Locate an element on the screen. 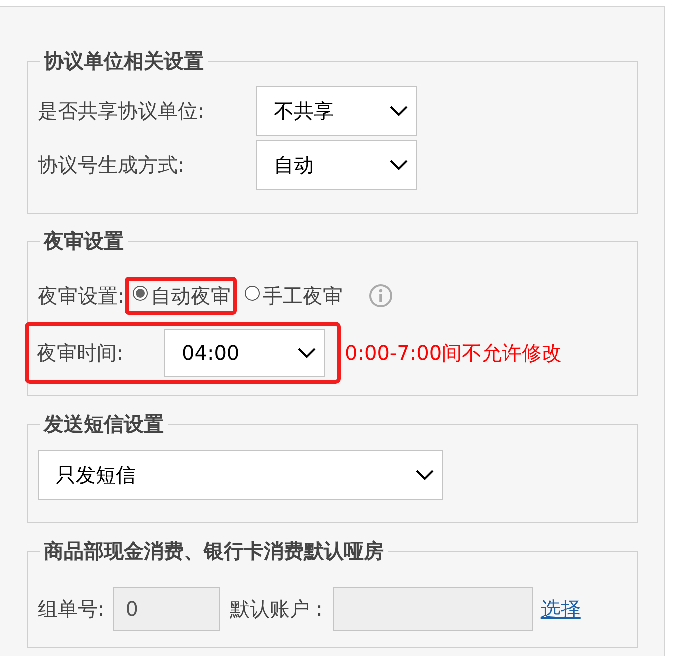 The height and width of the screenshot is (656, 692). warning-text: 0:00-7:00间不允许修改 is located at coordinates (453, 353).